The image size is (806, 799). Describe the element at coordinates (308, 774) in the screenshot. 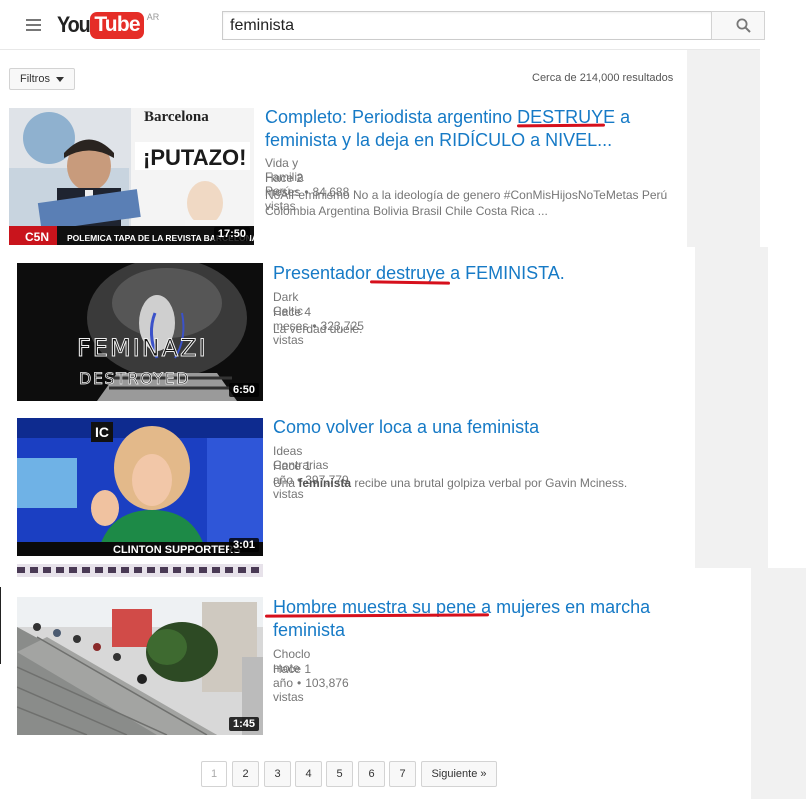

I see `page-button-4: 4` at that location.